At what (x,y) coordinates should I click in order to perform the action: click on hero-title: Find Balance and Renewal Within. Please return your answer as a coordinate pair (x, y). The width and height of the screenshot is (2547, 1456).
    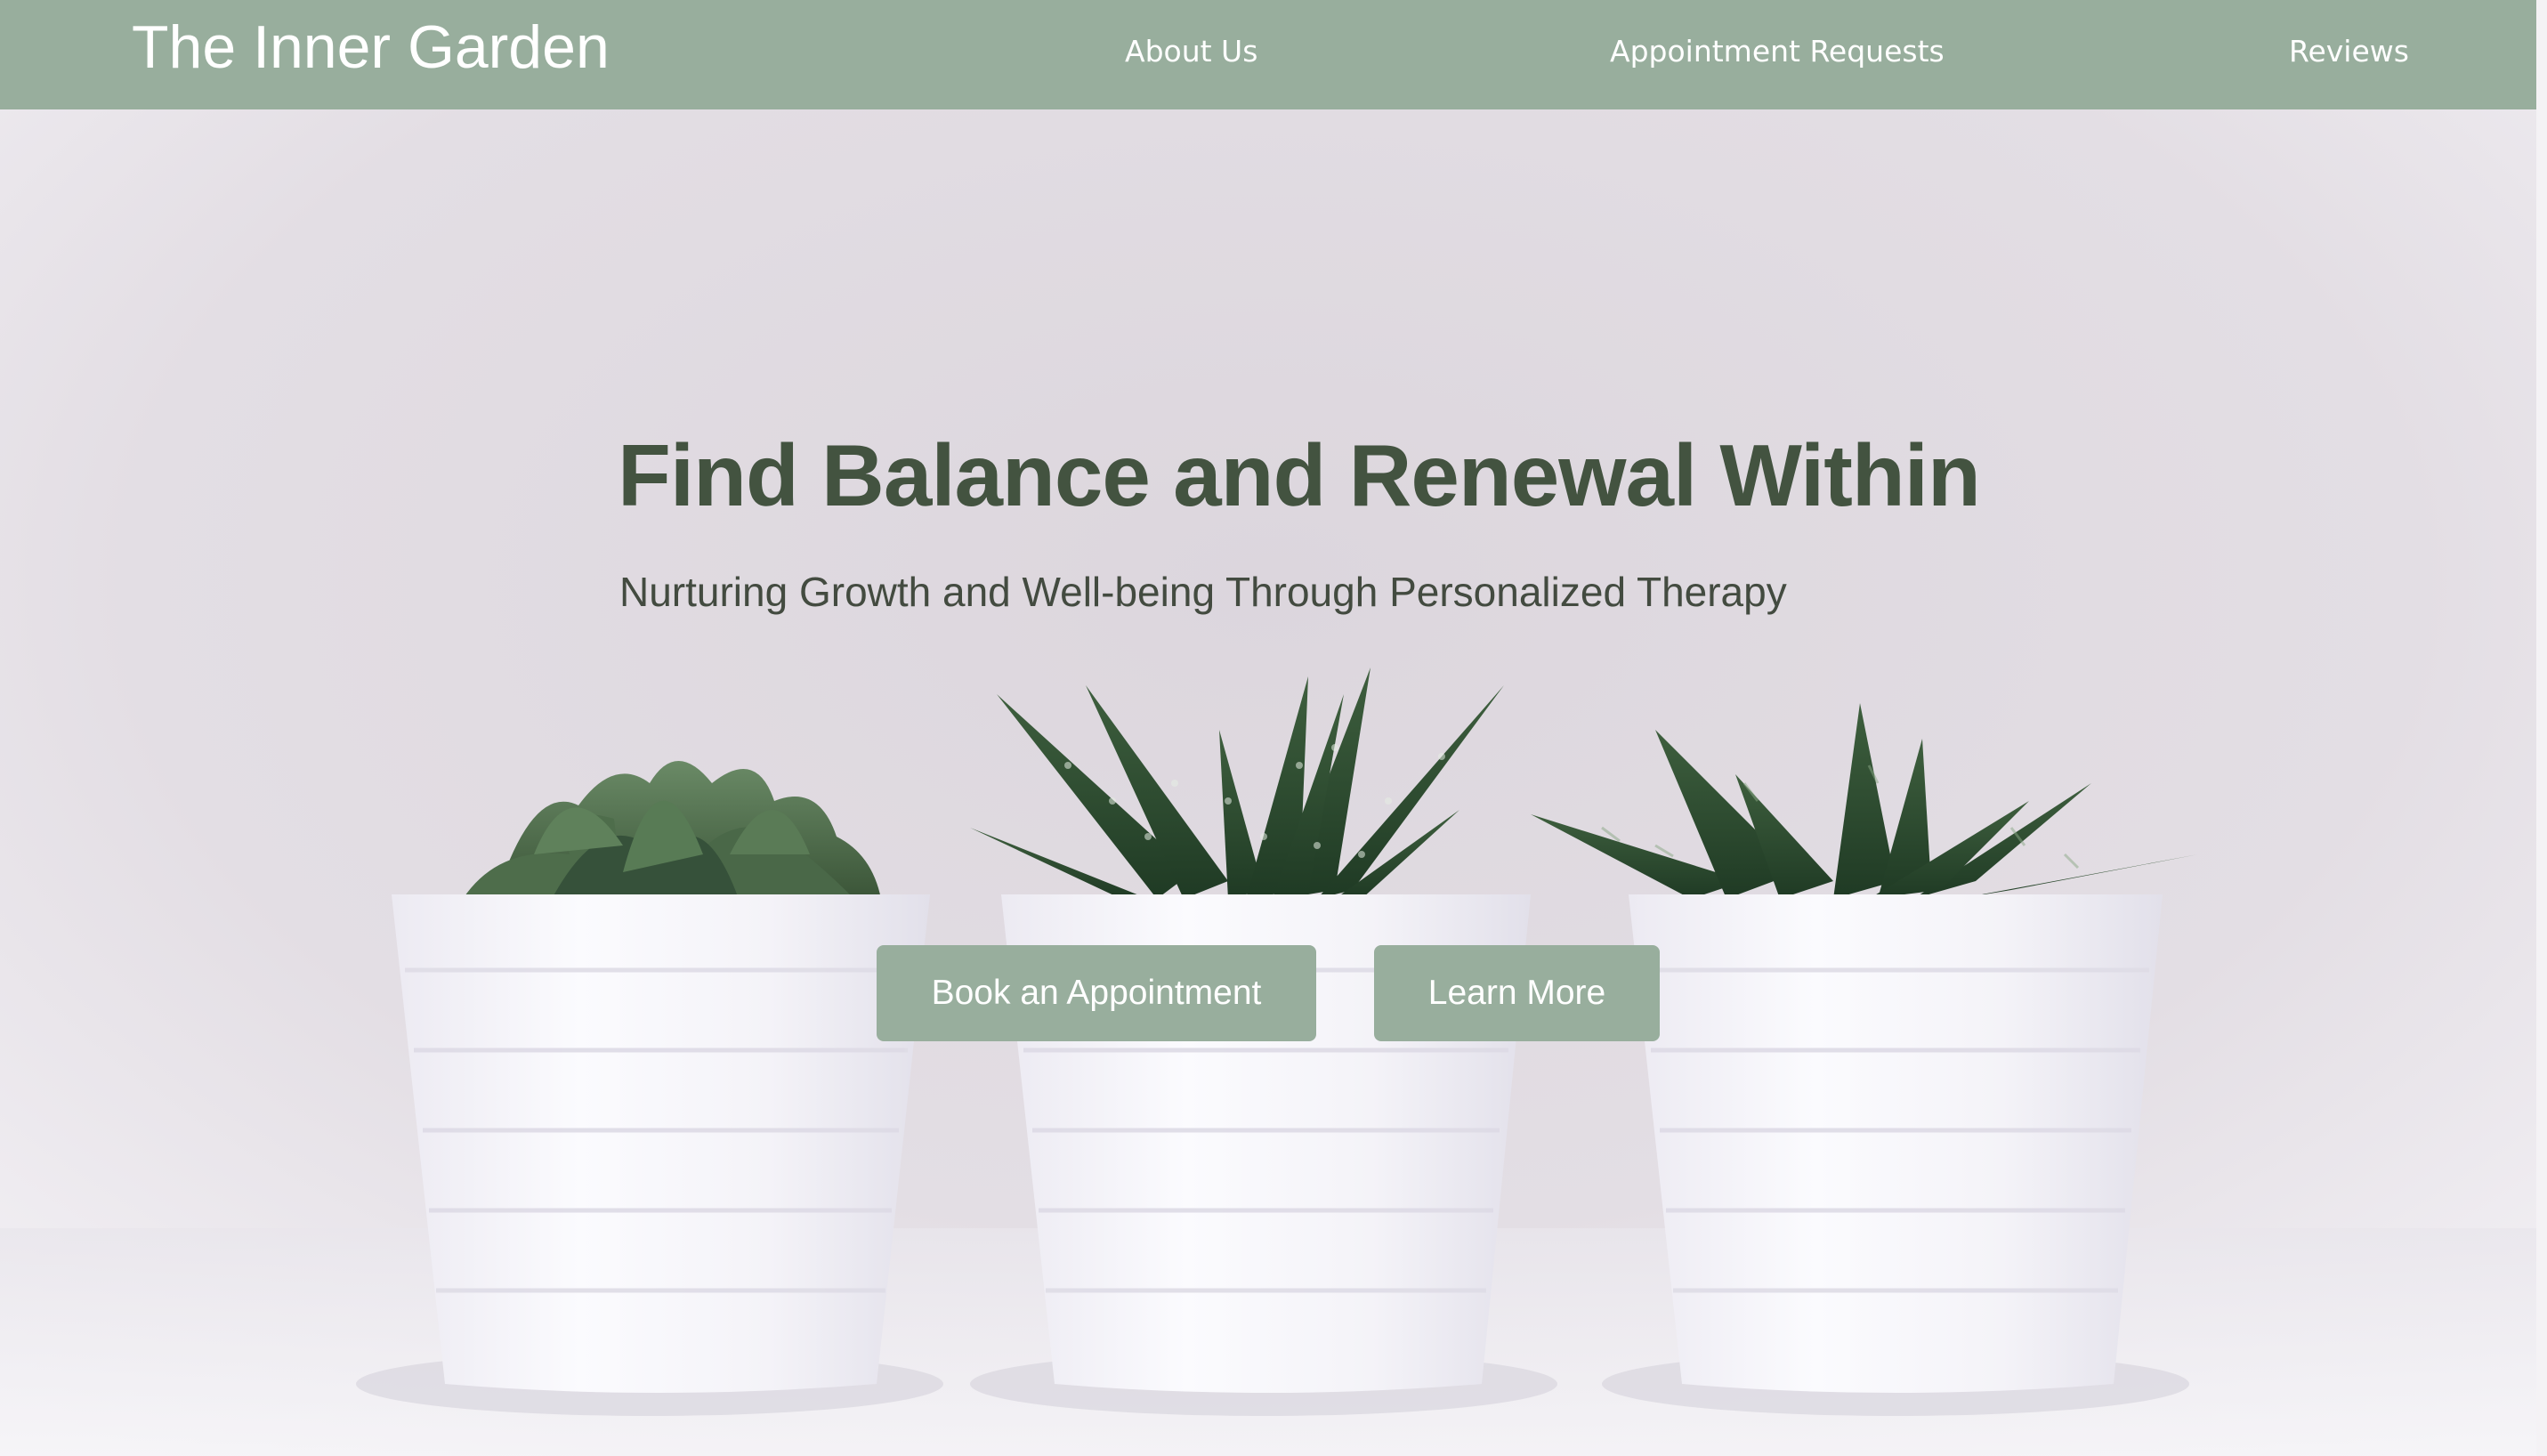
    Looking at the image, I should click on (1299, 475).